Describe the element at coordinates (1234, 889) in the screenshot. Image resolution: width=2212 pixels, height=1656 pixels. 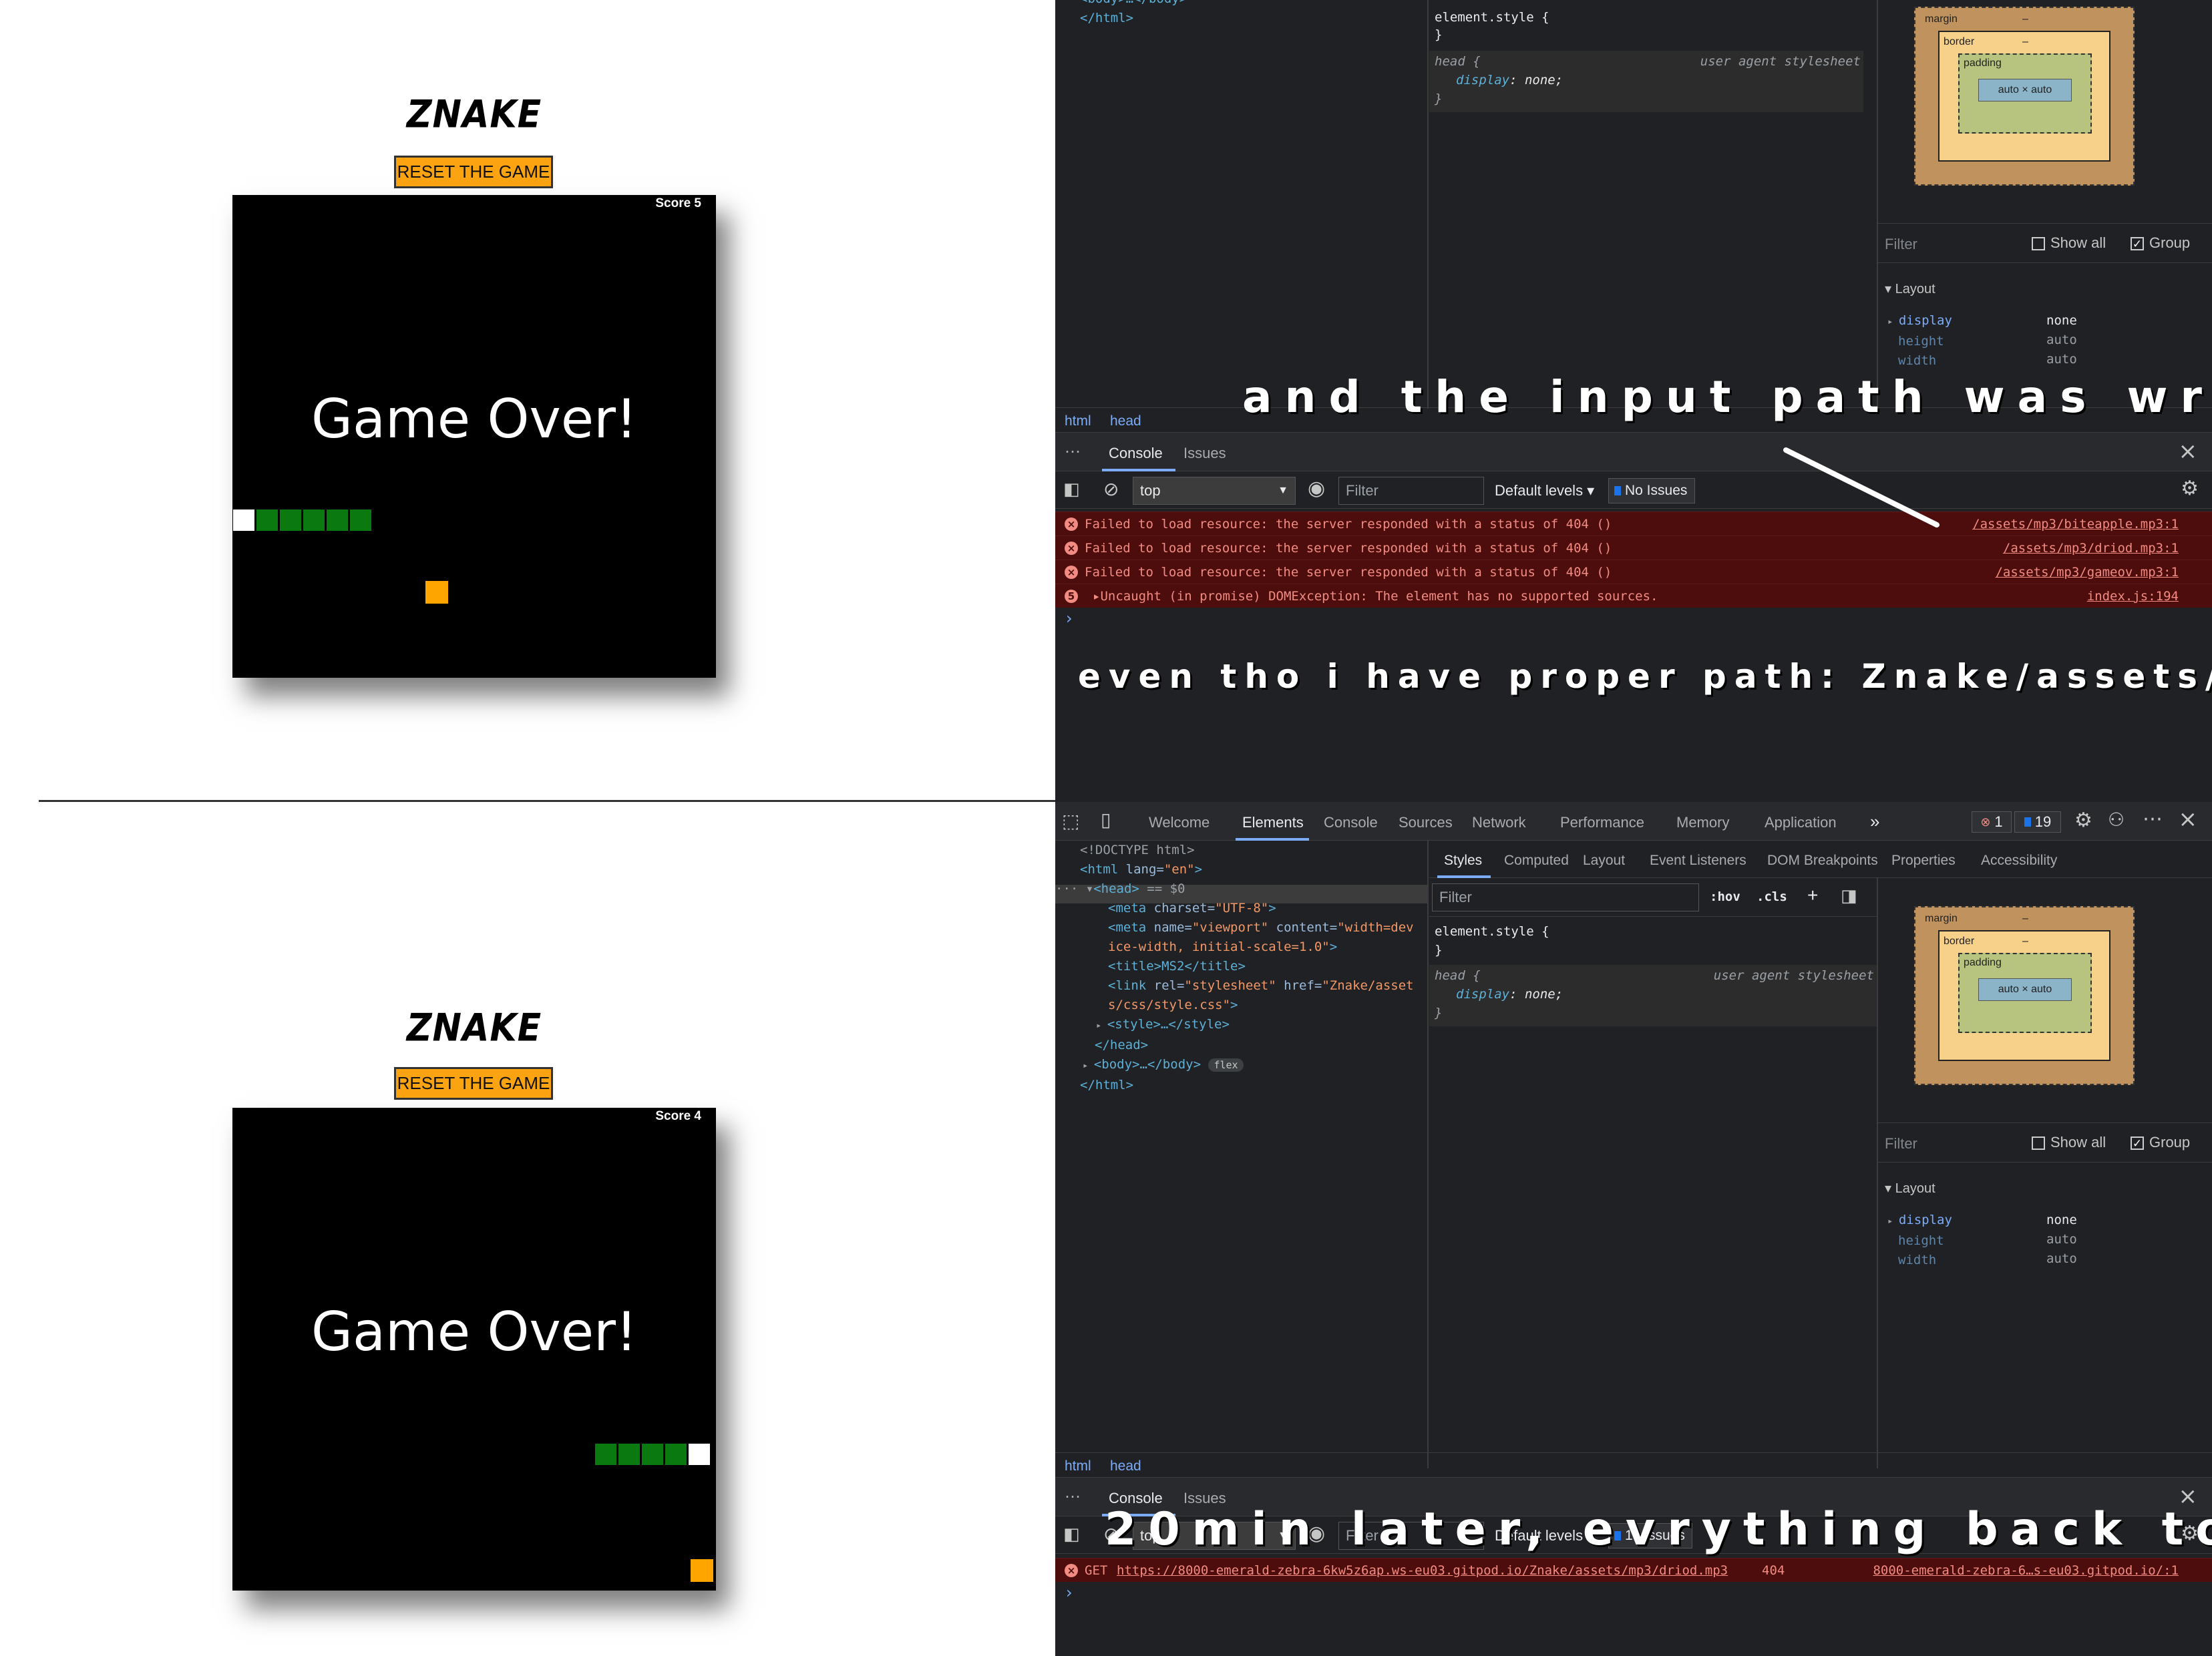
I see `dom-line-selected: ··· ▾<head> == $0` at that location.